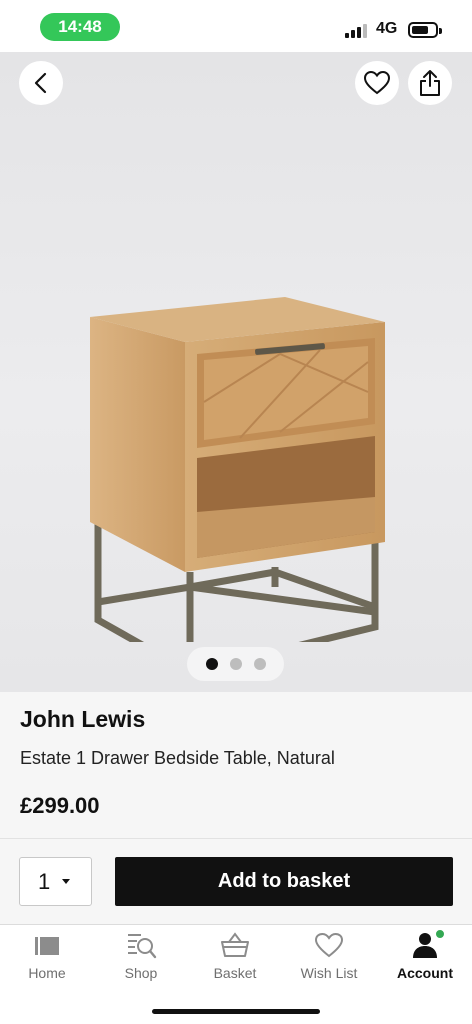 This screenshot has width=472, height=1024. I want to click on tab-home: Home, so click(47, 958).